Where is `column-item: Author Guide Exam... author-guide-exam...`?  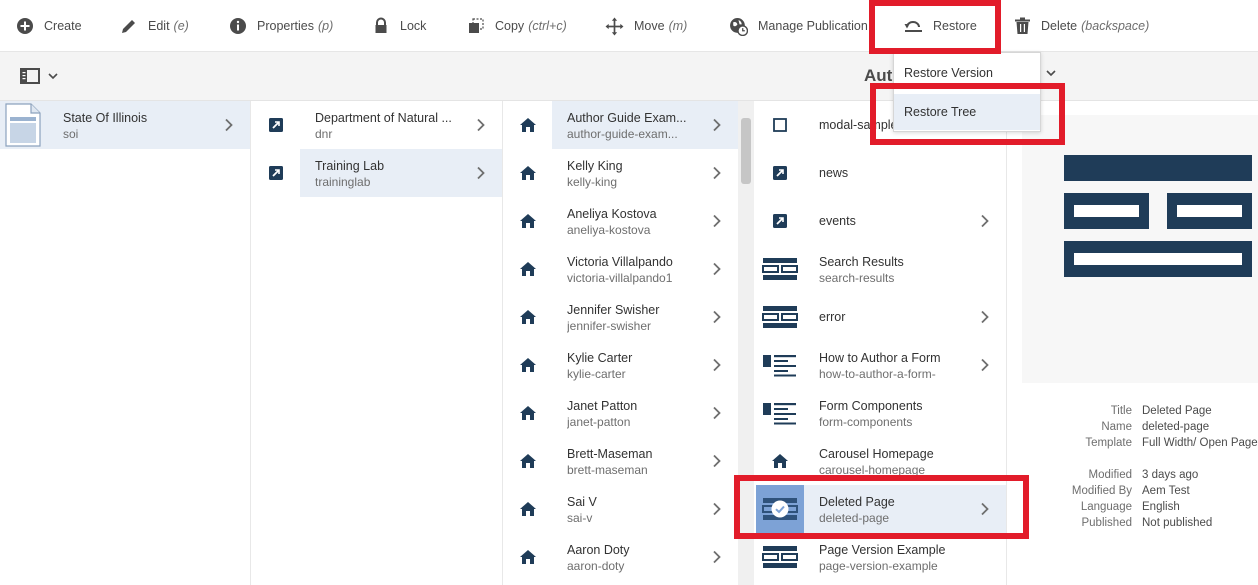 column-item: Author Guide Exam... author-guide-exam... is located at coordinates (621, 125).